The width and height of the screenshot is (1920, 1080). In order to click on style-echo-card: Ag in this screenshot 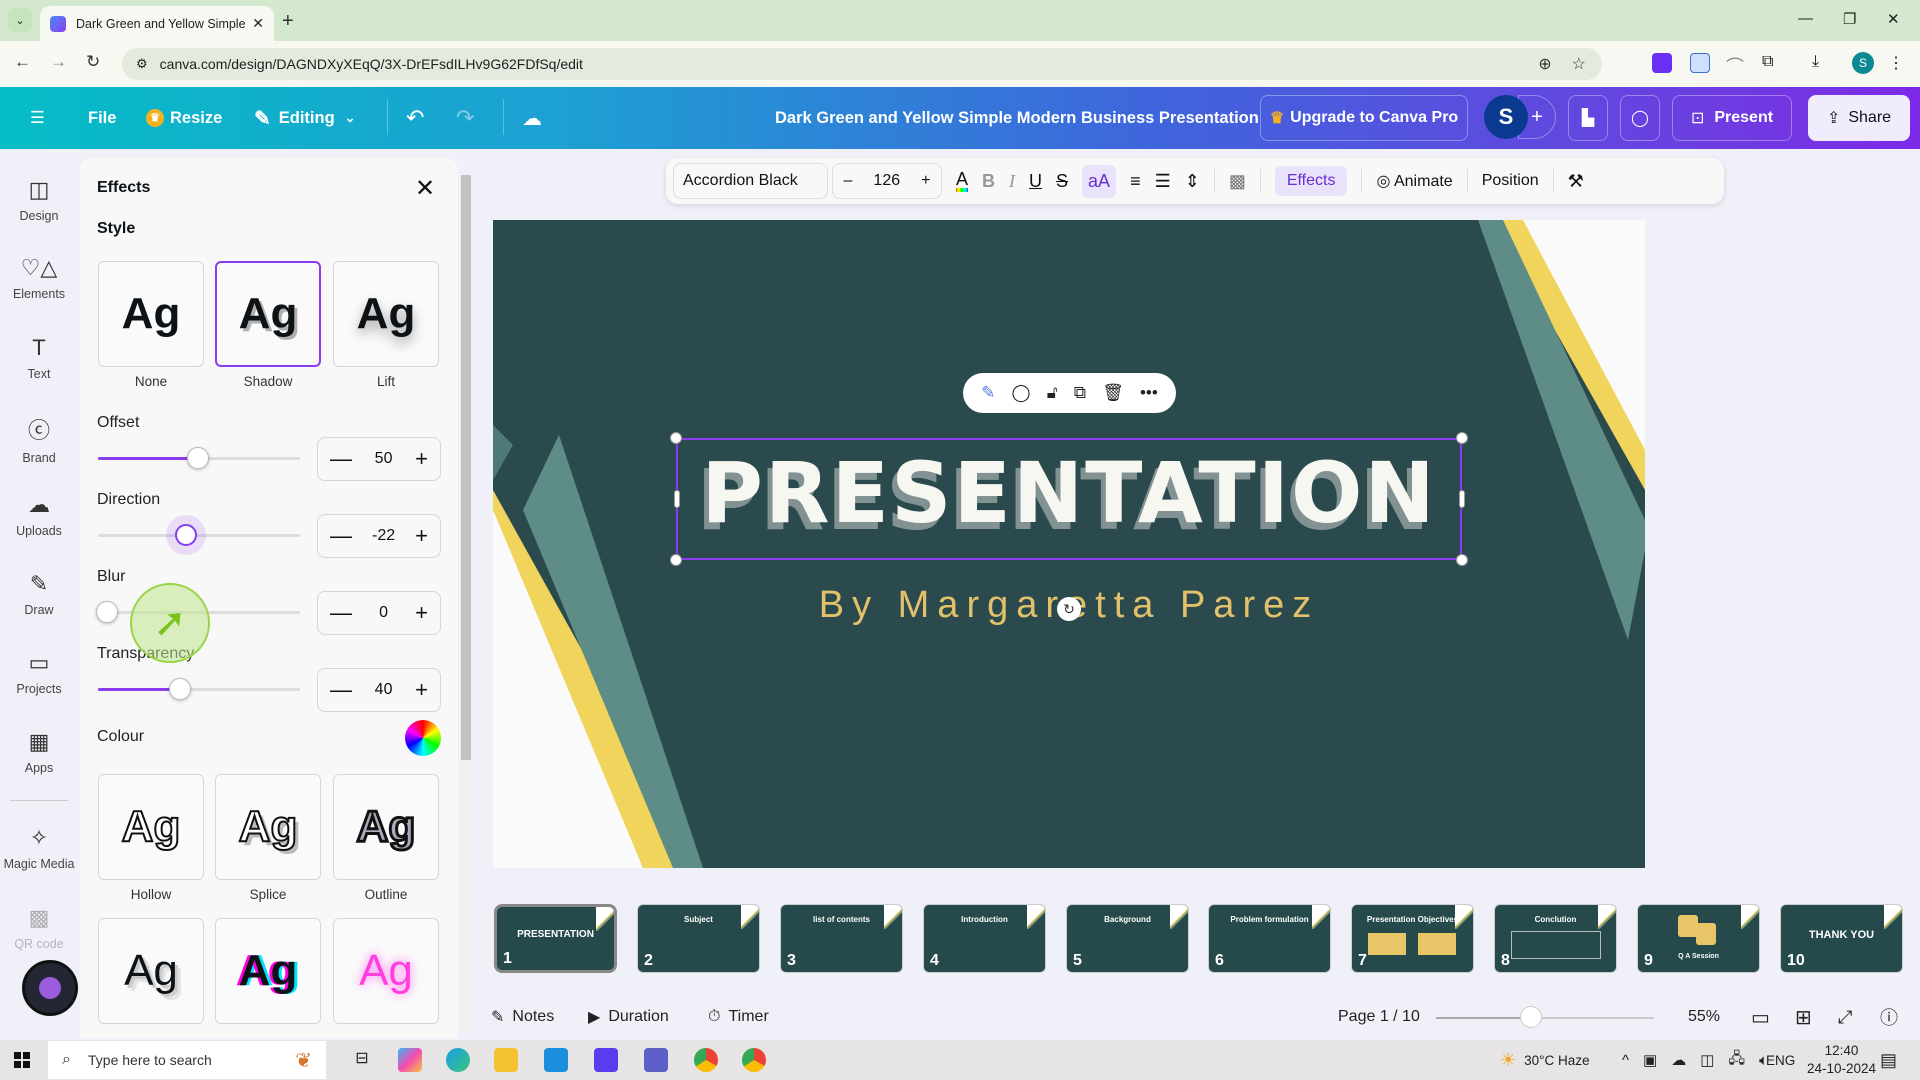, I will do `click(151, 971)`.